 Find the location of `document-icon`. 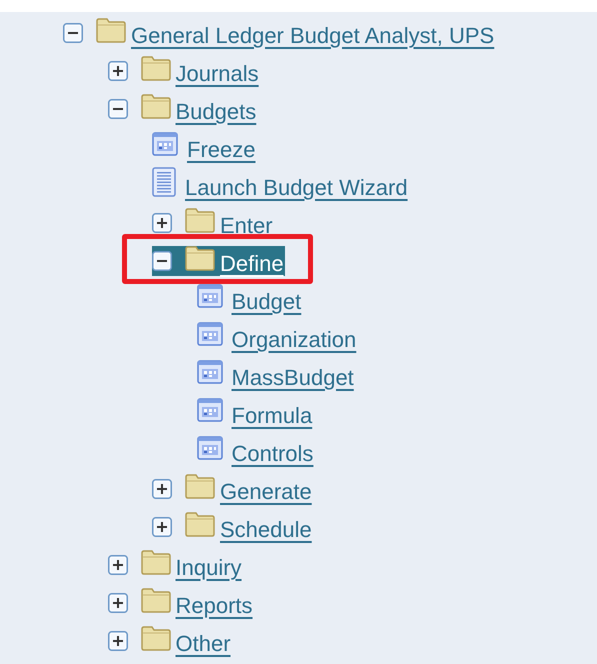

document-icon is located at coordinates (164, 182).